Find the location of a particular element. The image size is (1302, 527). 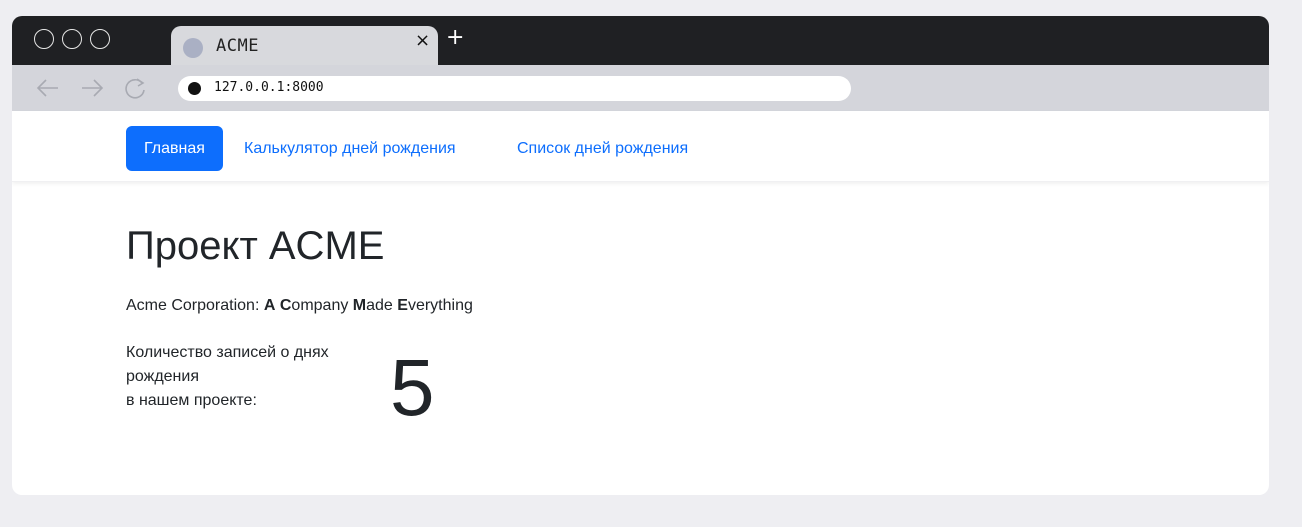

site-info-icon is located at coordinates (194, 88).